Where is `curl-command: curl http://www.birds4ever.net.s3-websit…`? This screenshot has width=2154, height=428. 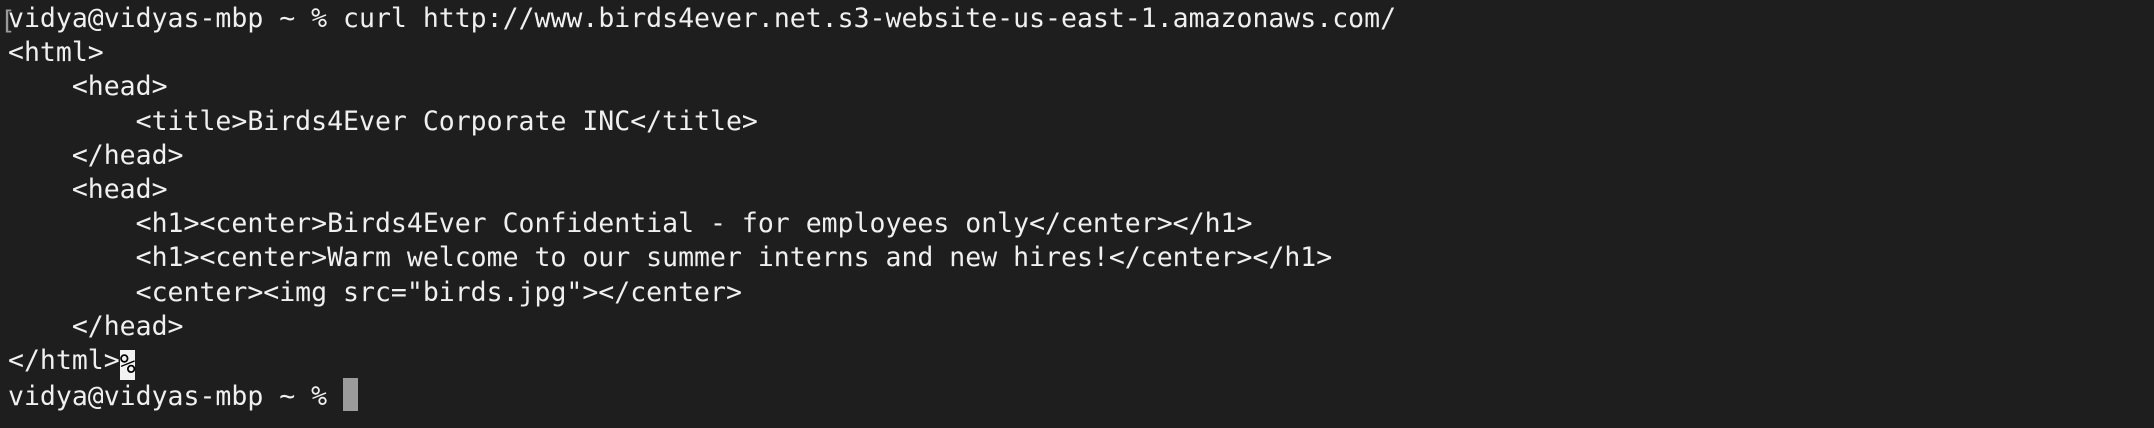
curl-command: curl http://www.birds4ever.net.s3-websit… is located at coordinates (870, 18).